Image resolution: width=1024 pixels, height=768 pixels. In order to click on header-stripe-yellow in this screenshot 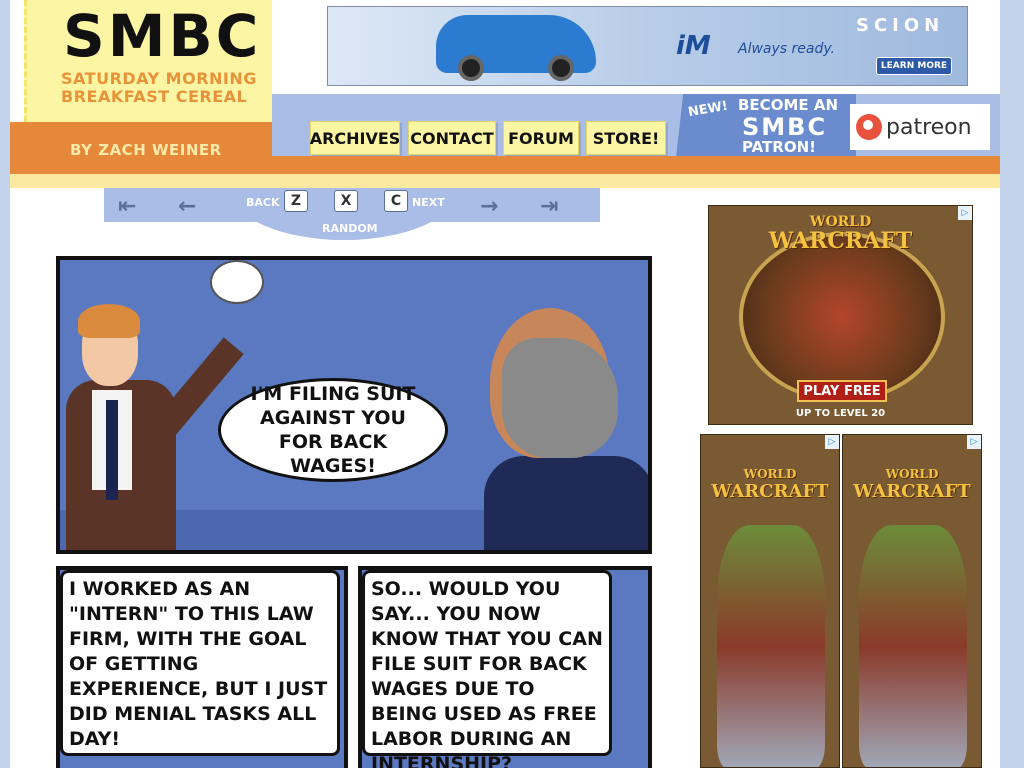, I will do `click(505, 181)`.